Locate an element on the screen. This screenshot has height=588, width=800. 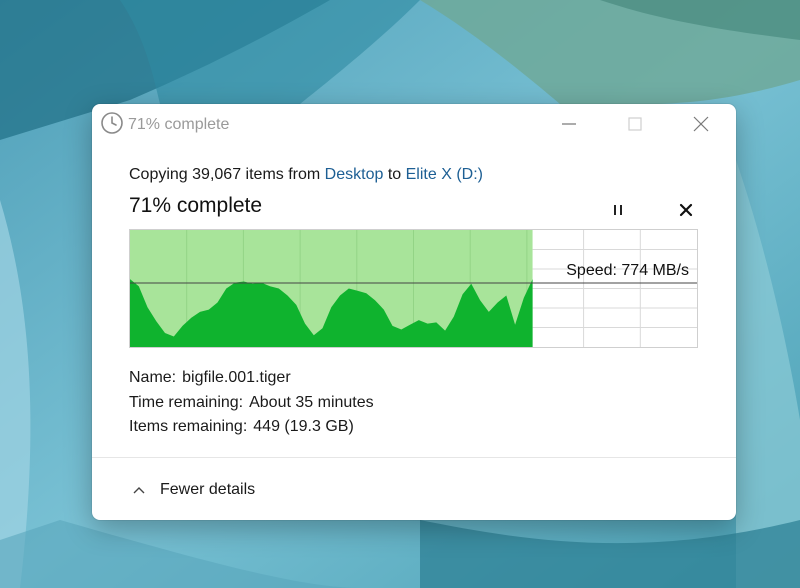
detail-row-items: Items remaining: 449 (19.3 GB) is located at coordinates (251, 427).